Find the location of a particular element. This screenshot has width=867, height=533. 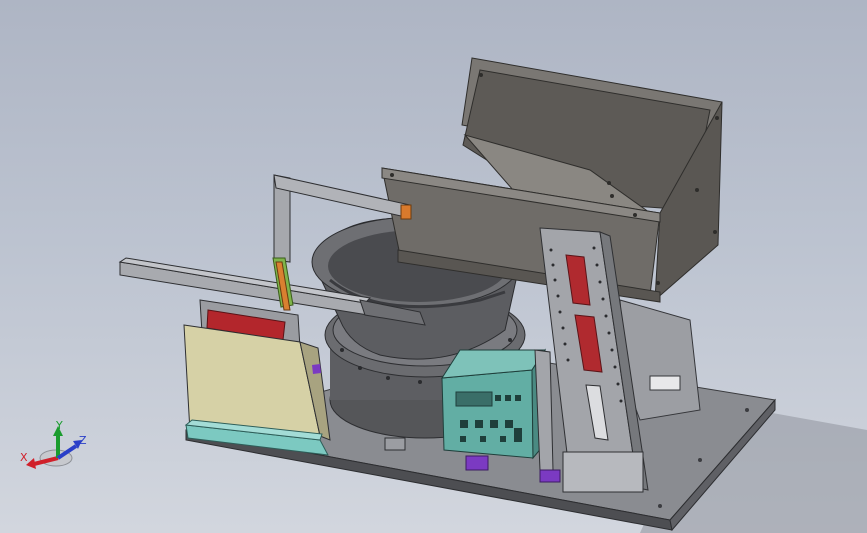

purple-foot-rail is located at coordinates (550, 476).